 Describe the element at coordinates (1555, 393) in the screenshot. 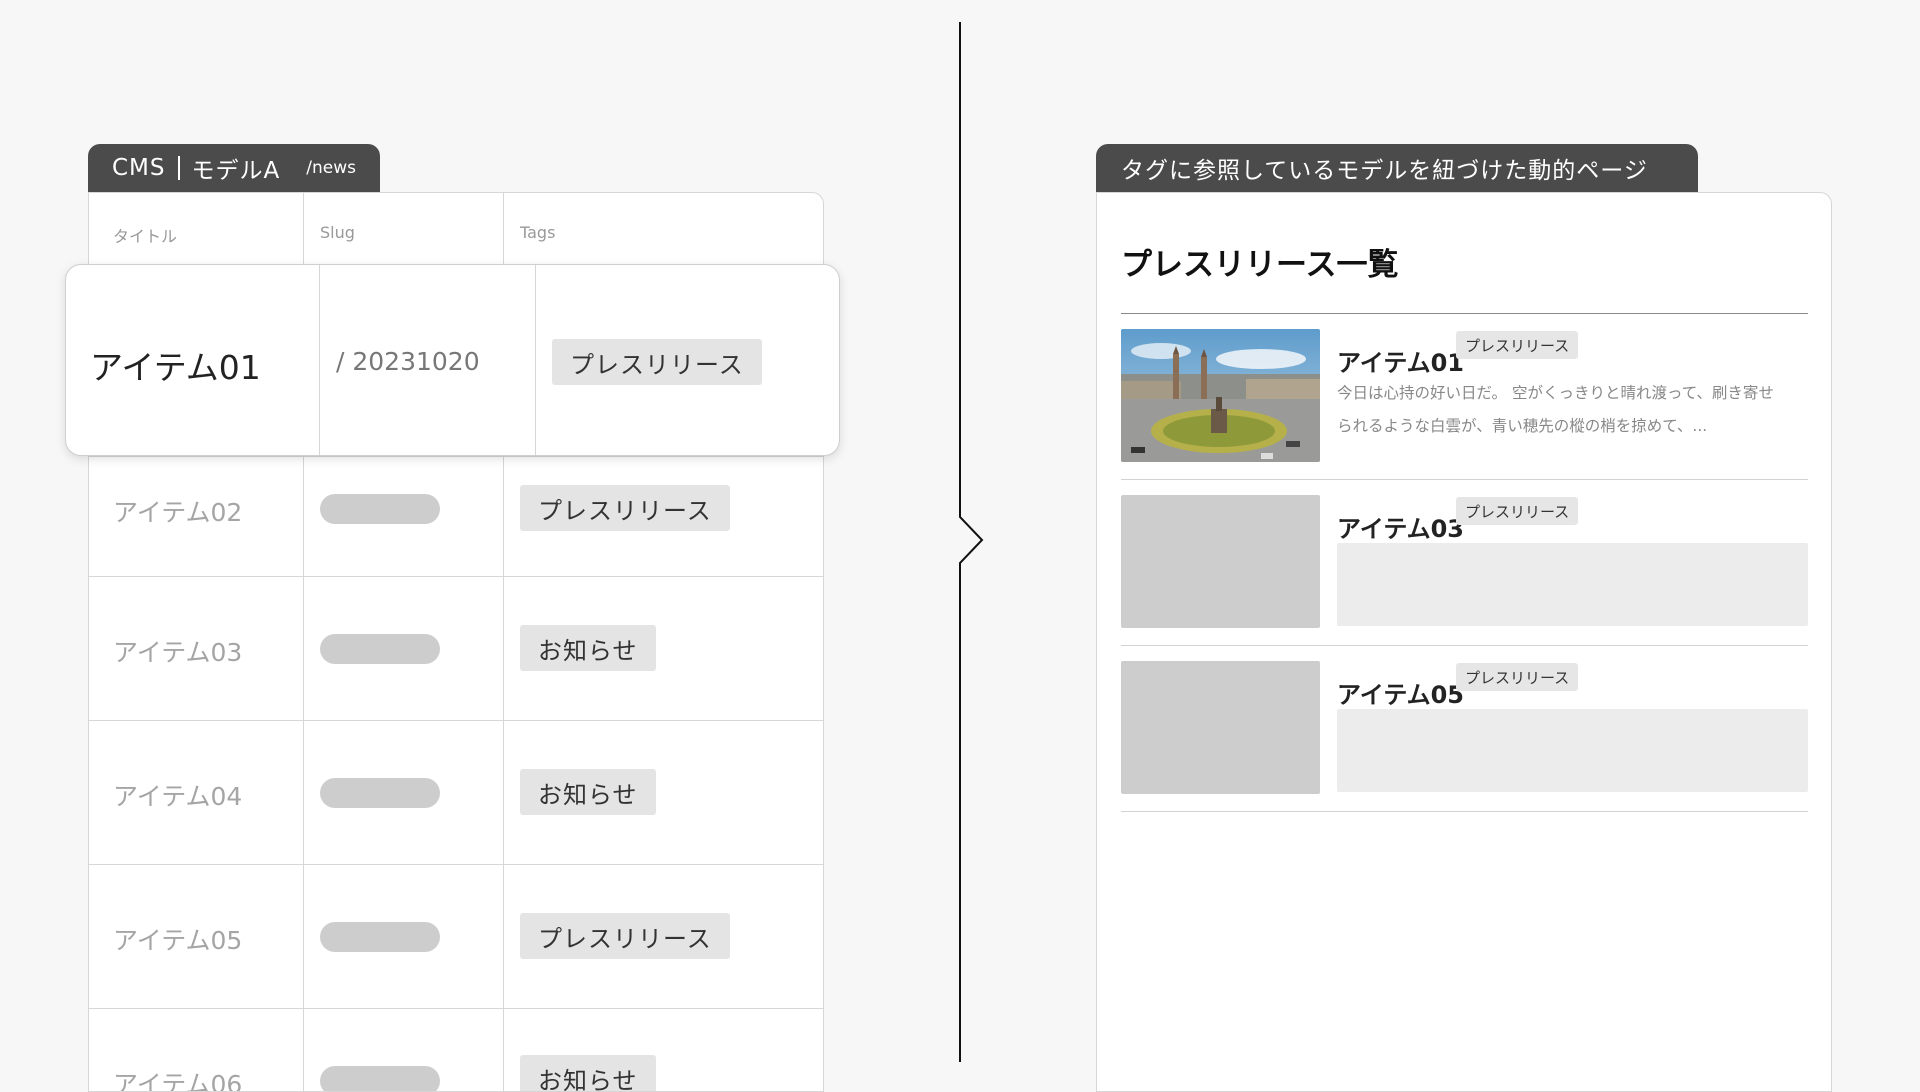

I see `description-line: 今日は心持の好い日だ。 空がくっきりと晴れ渡って、刷き寄せ` at that location.